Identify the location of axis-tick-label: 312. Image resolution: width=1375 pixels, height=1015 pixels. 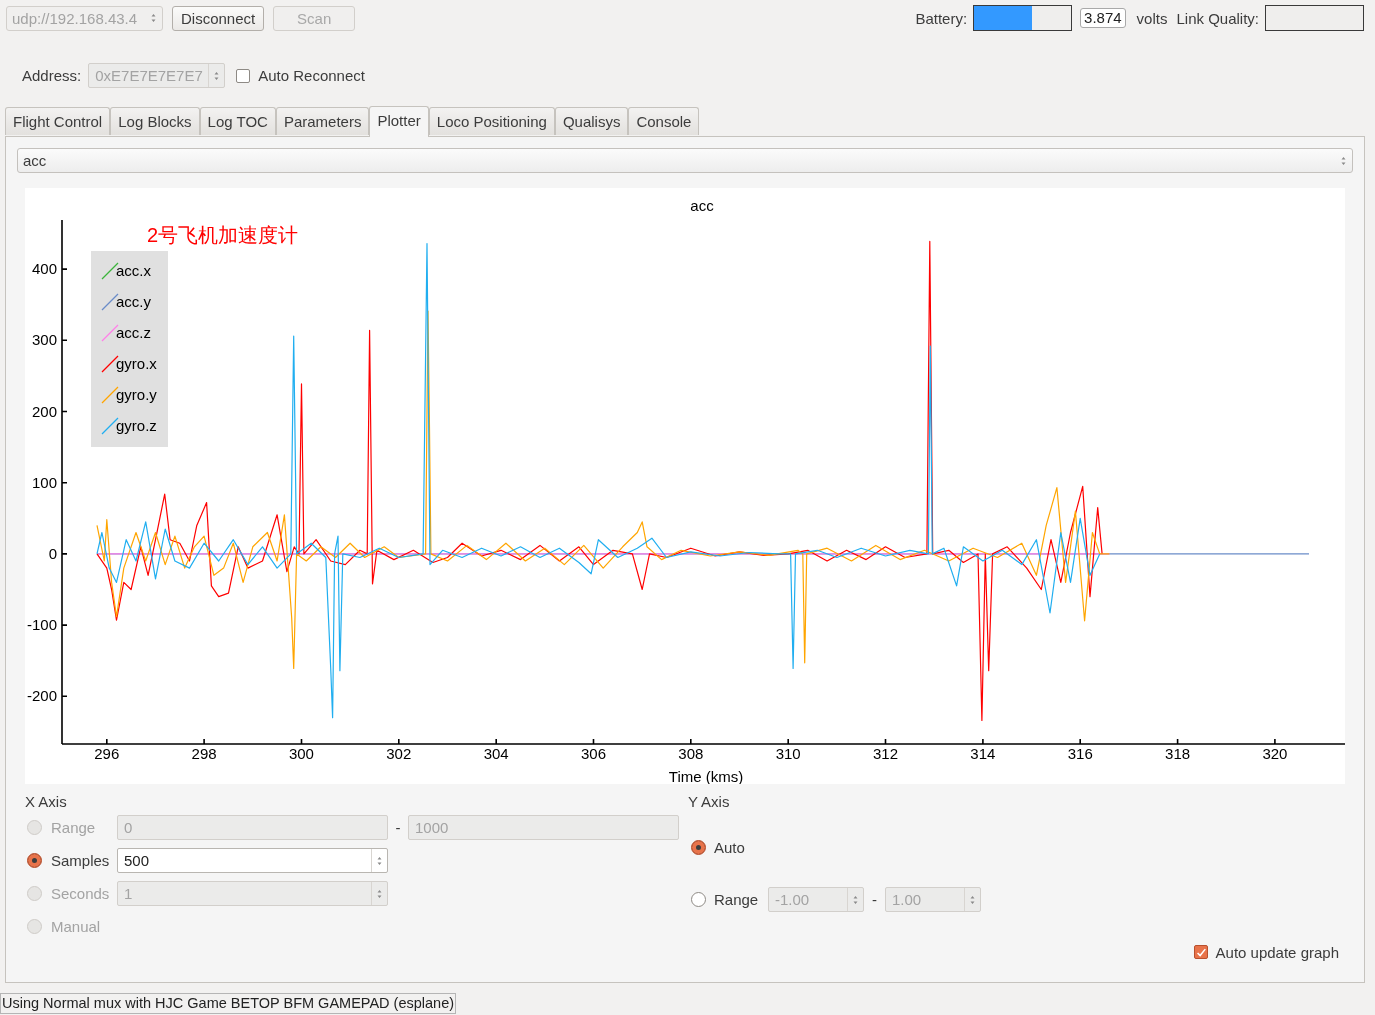
(886, 753).